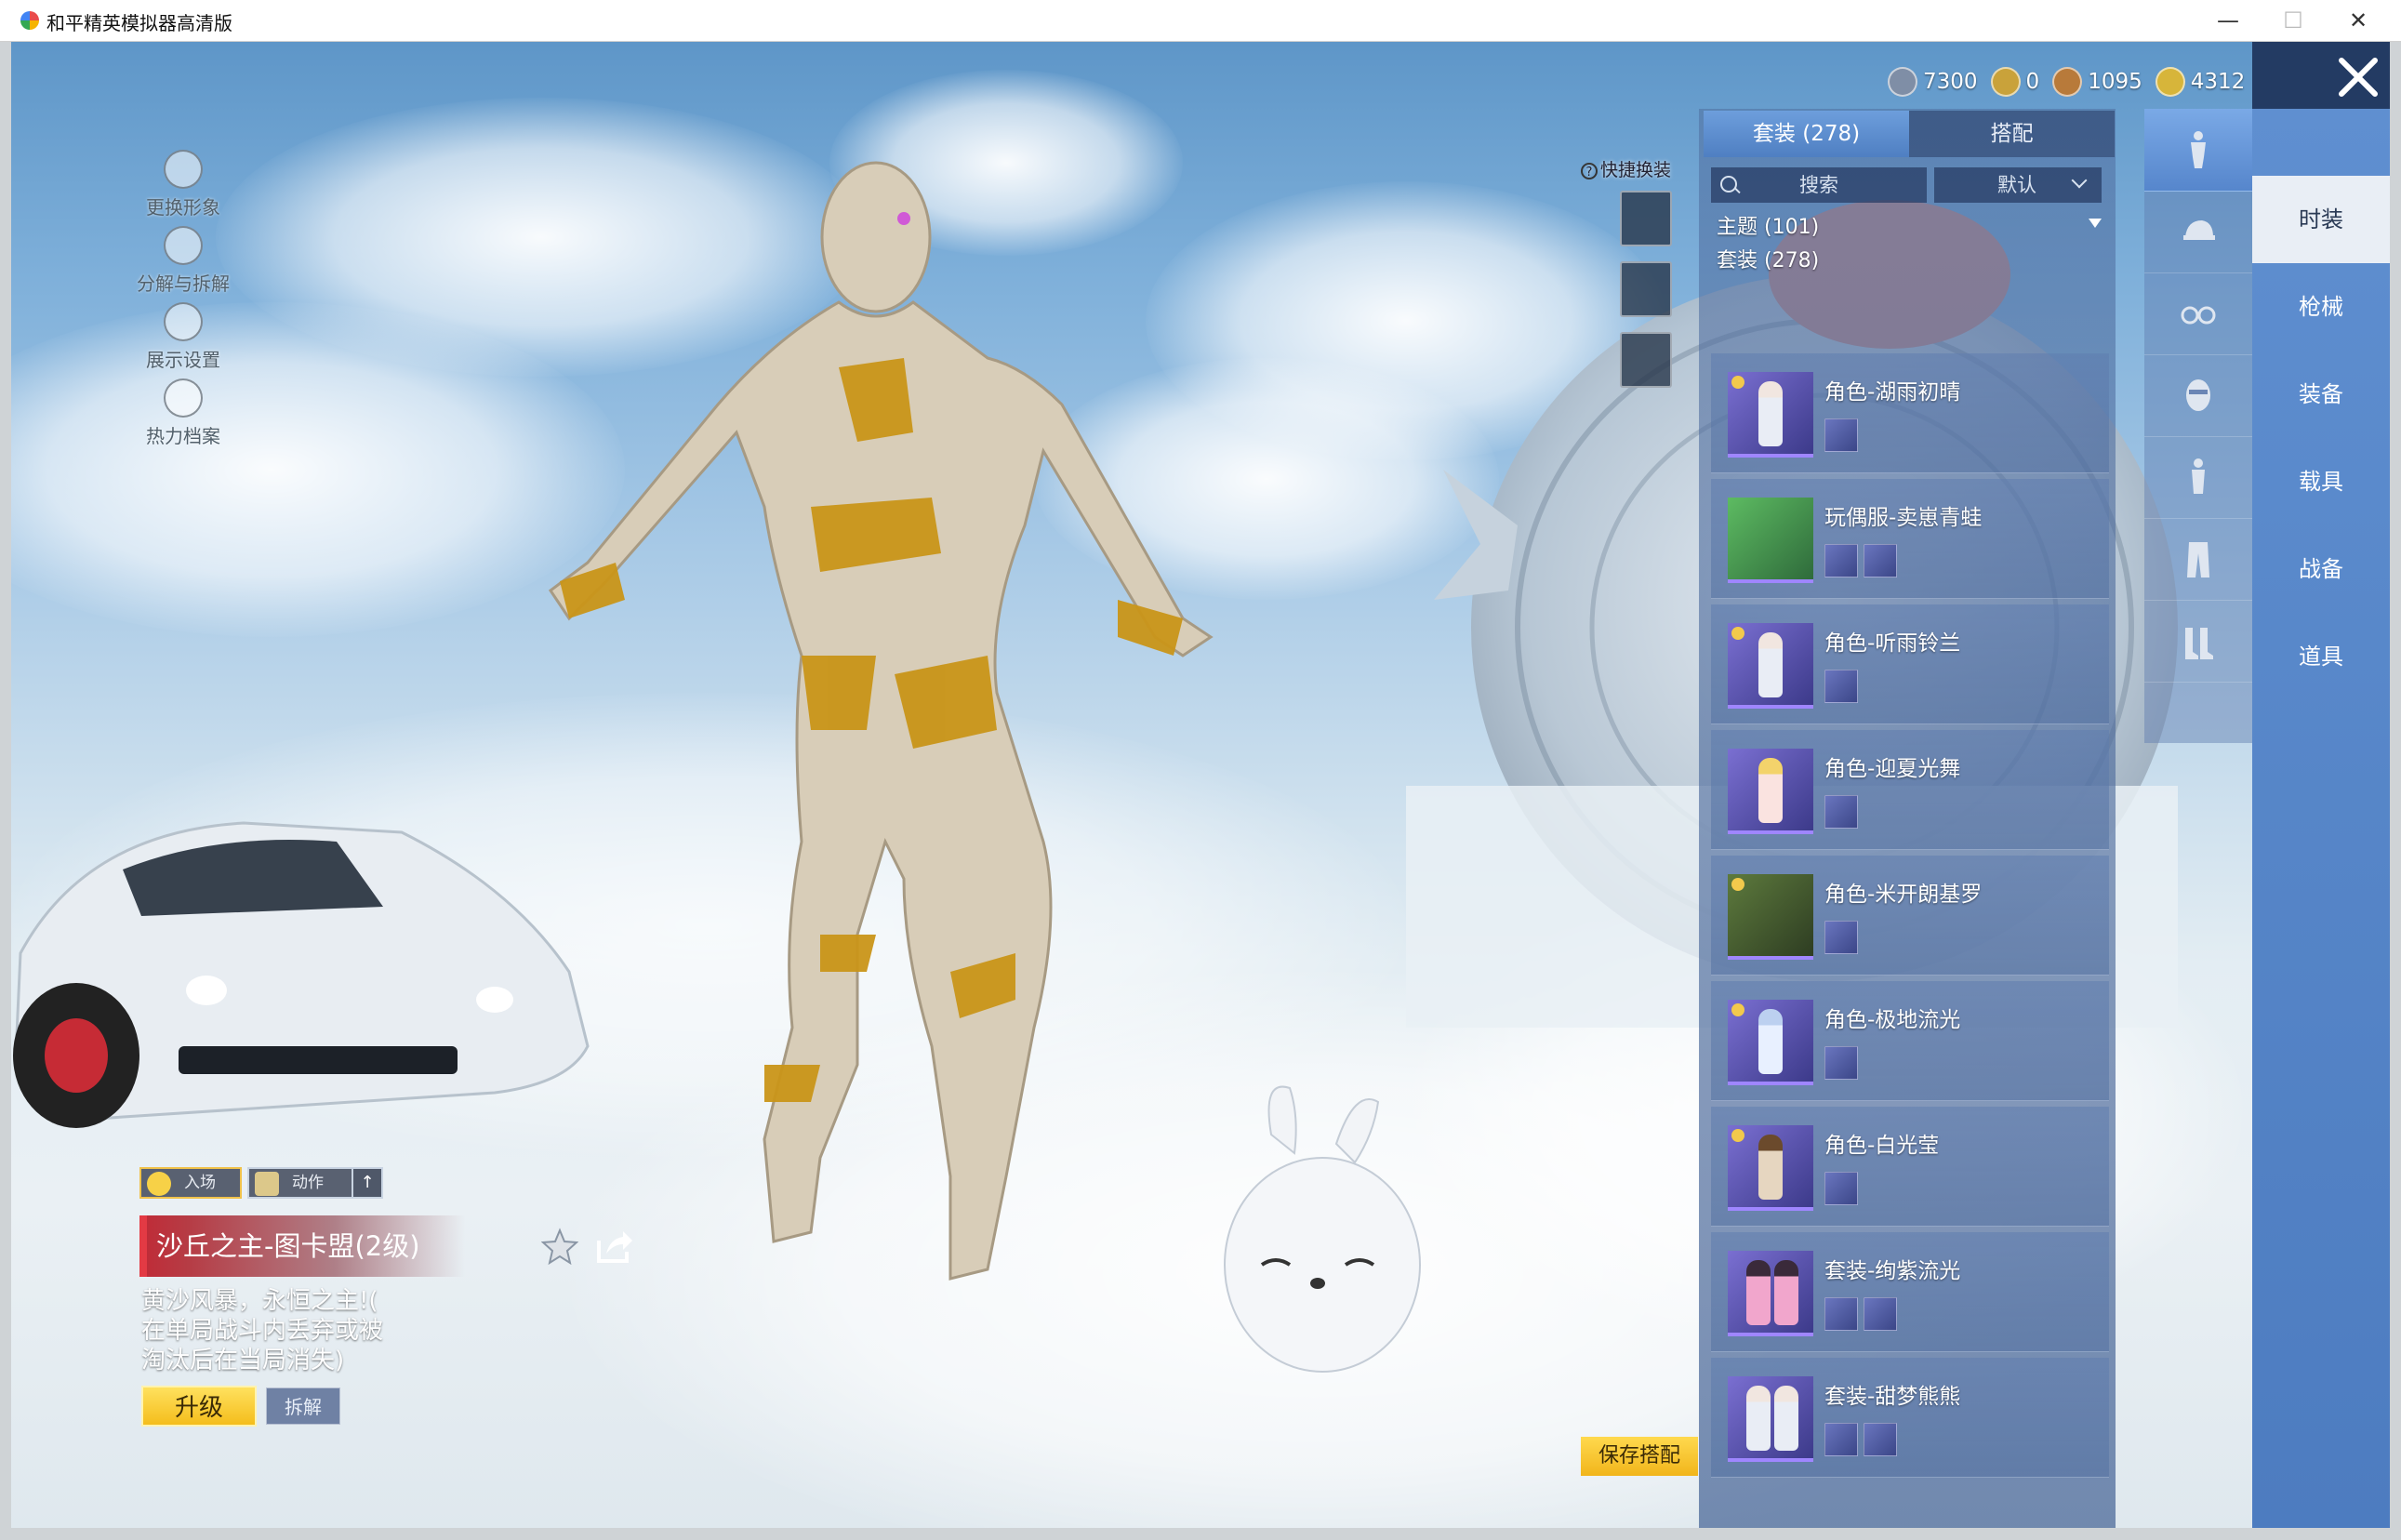 The image size is (2401, 1540). Describe the element at coordinates (1910, 916) in the screenshot. I see `list-item: 角色-米开朗基罗` at that location.